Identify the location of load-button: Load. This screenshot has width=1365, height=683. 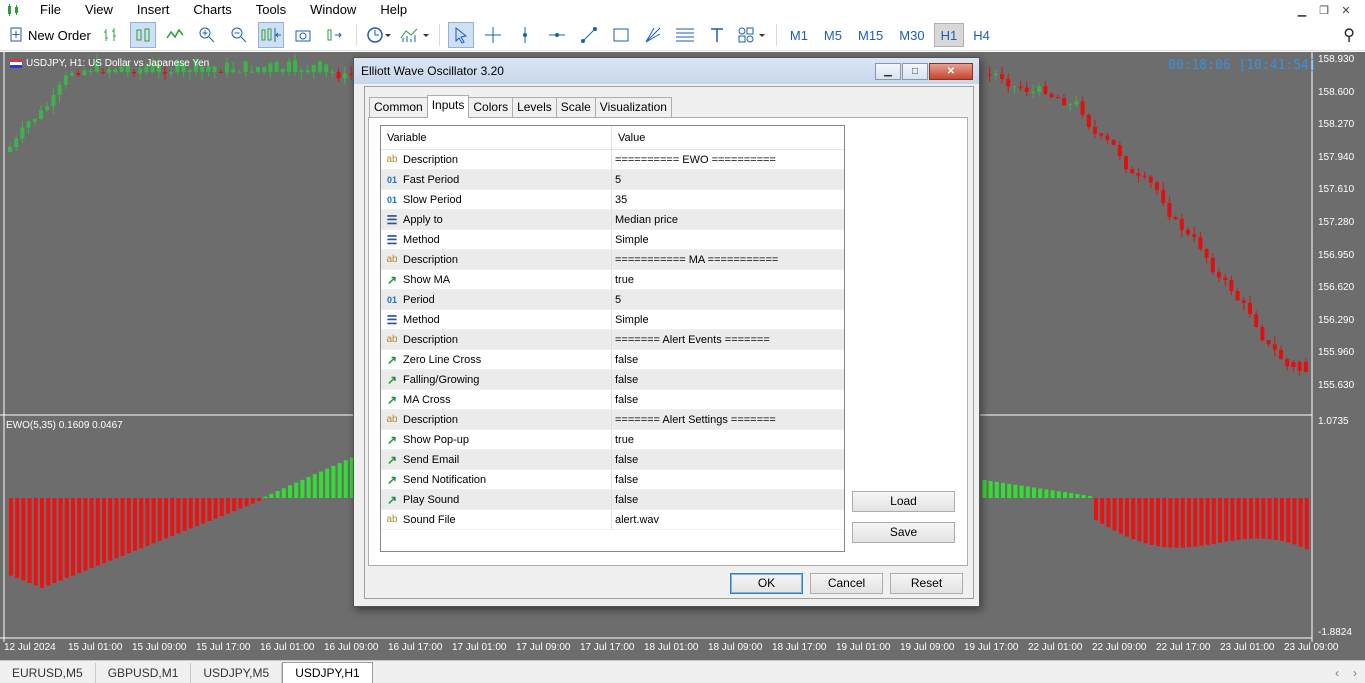
(903, 501).